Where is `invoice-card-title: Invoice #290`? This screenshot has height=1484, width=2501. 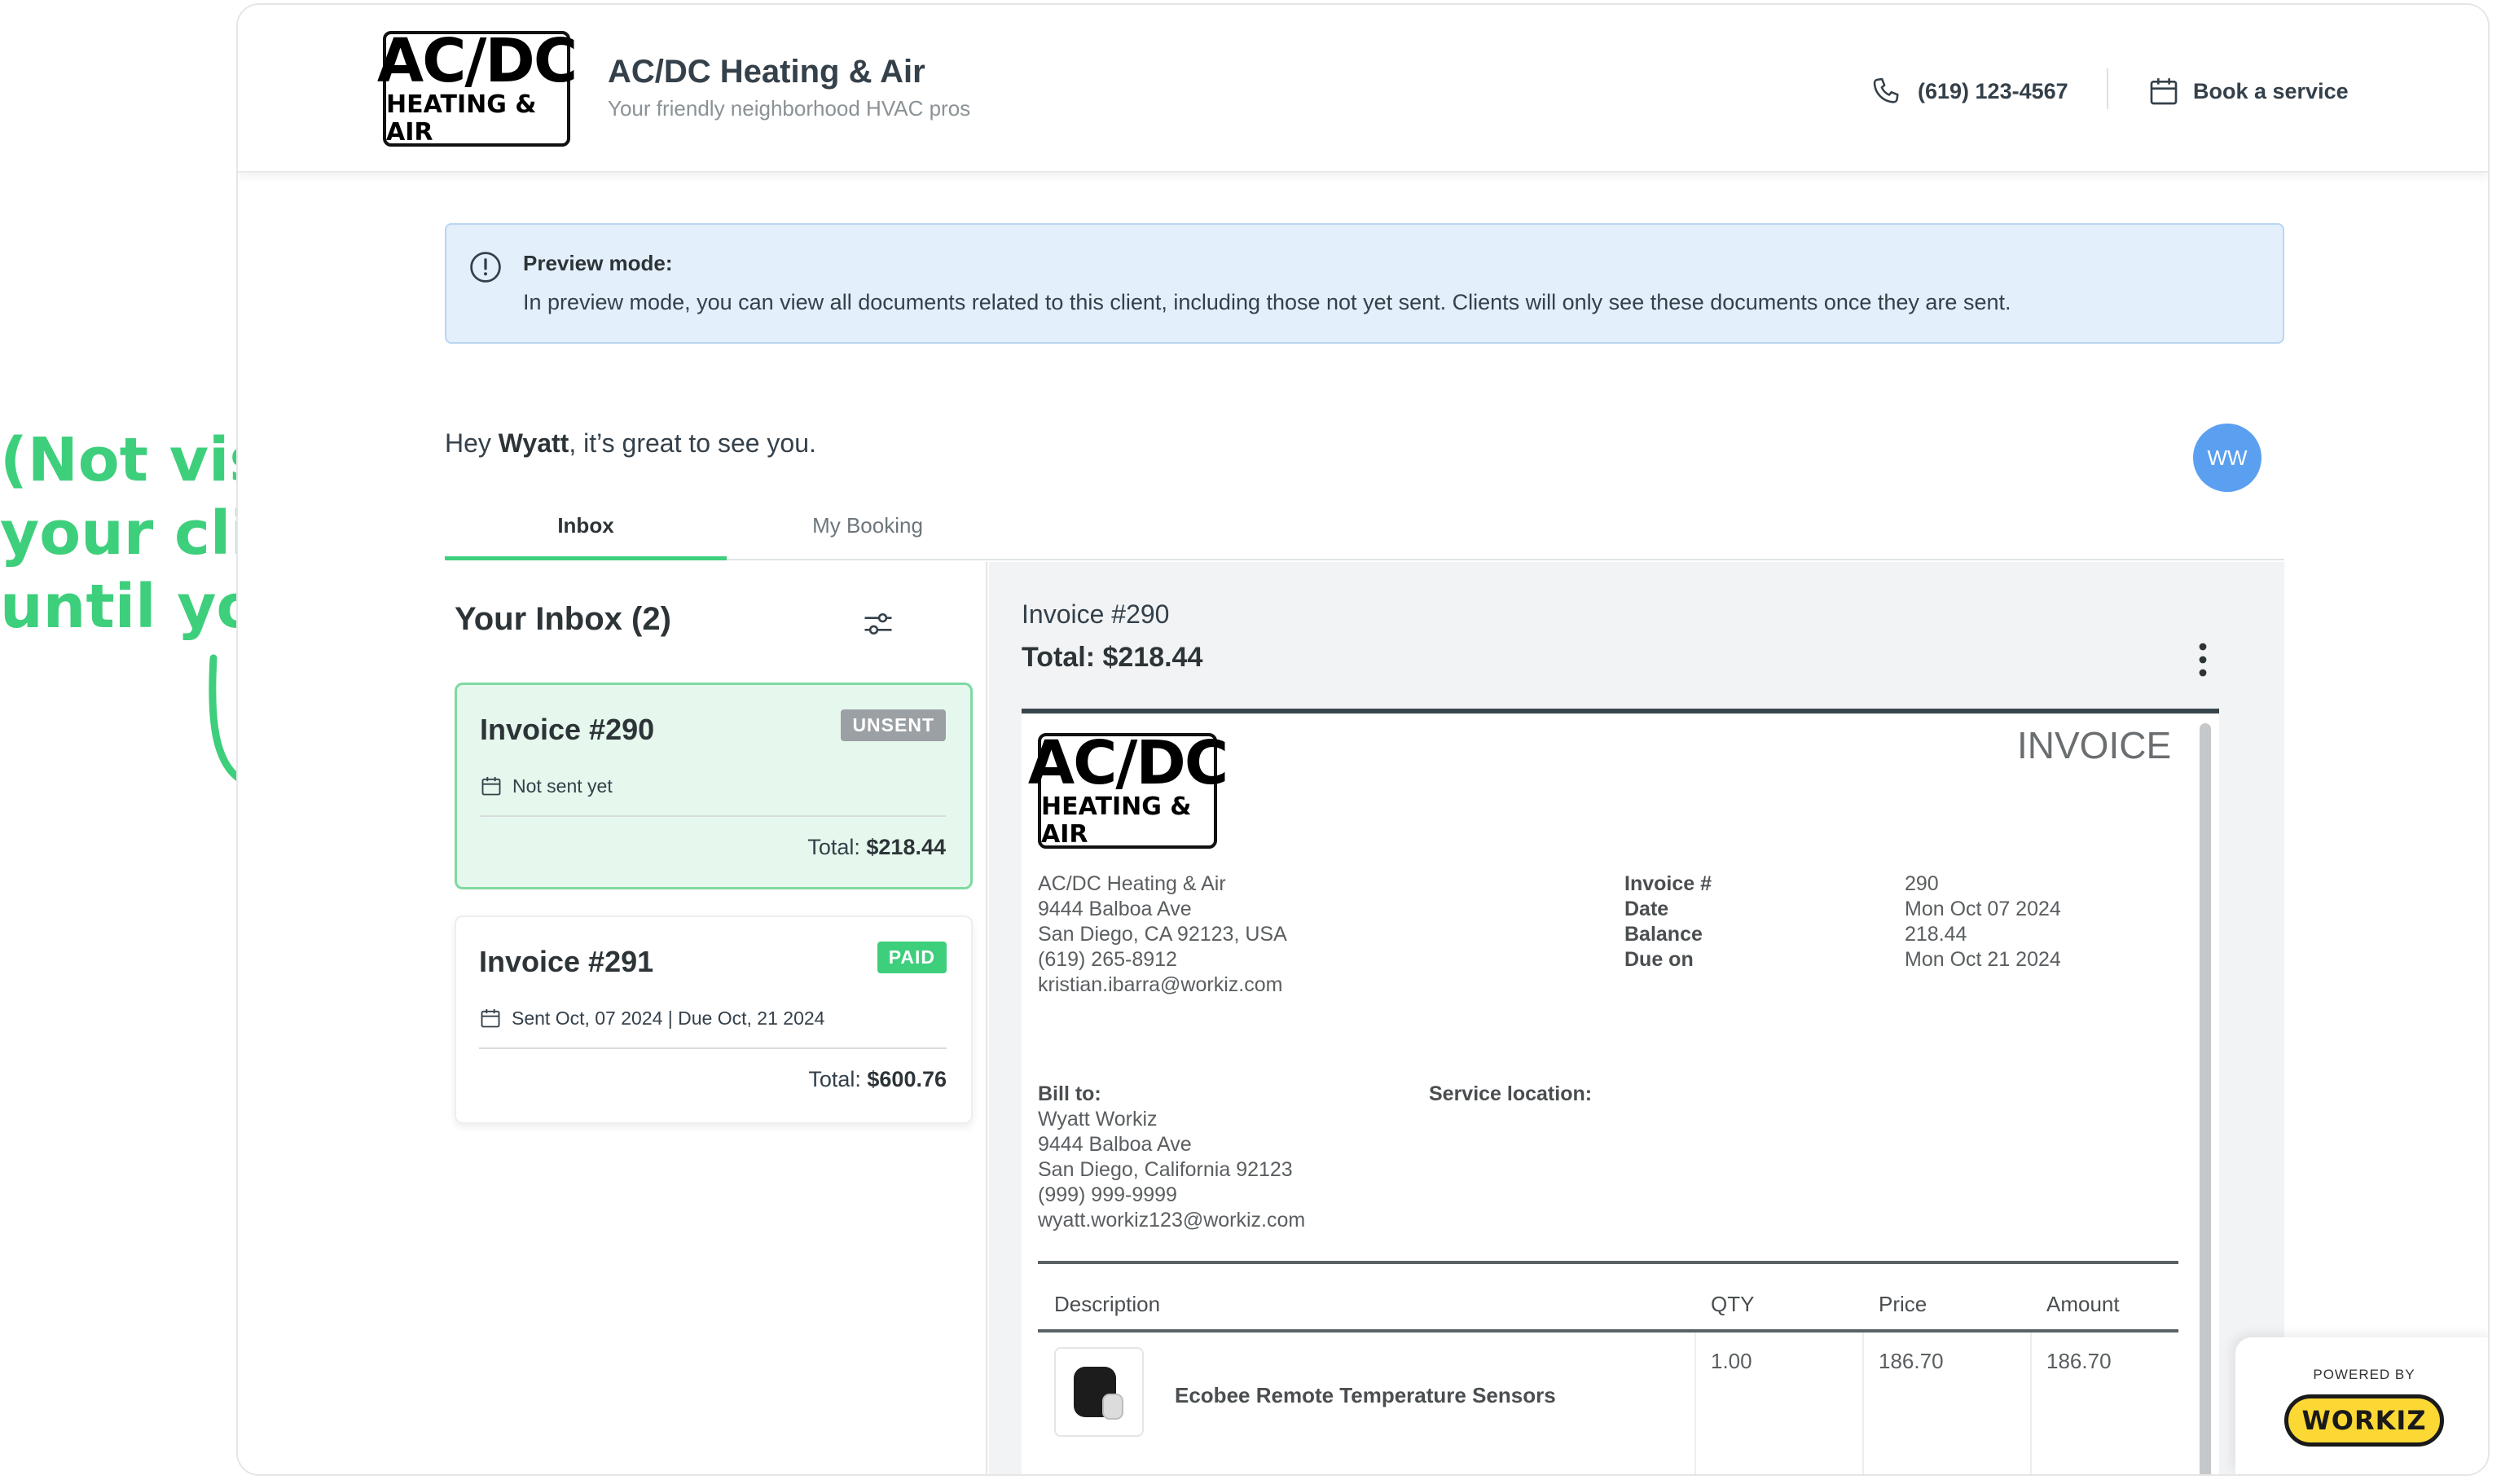
invoice-card-title: Invoice #290 is located at coordinates (567, 729).